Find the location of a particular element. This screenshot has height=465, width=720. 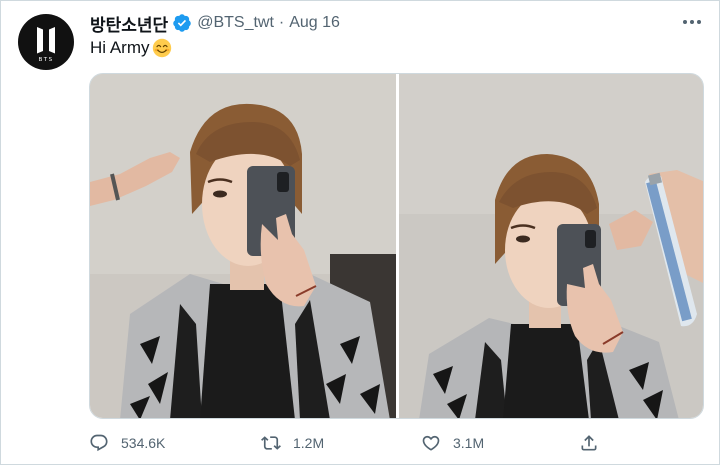

avatar-logo-text: BTS is located at coordinates (45, 60).